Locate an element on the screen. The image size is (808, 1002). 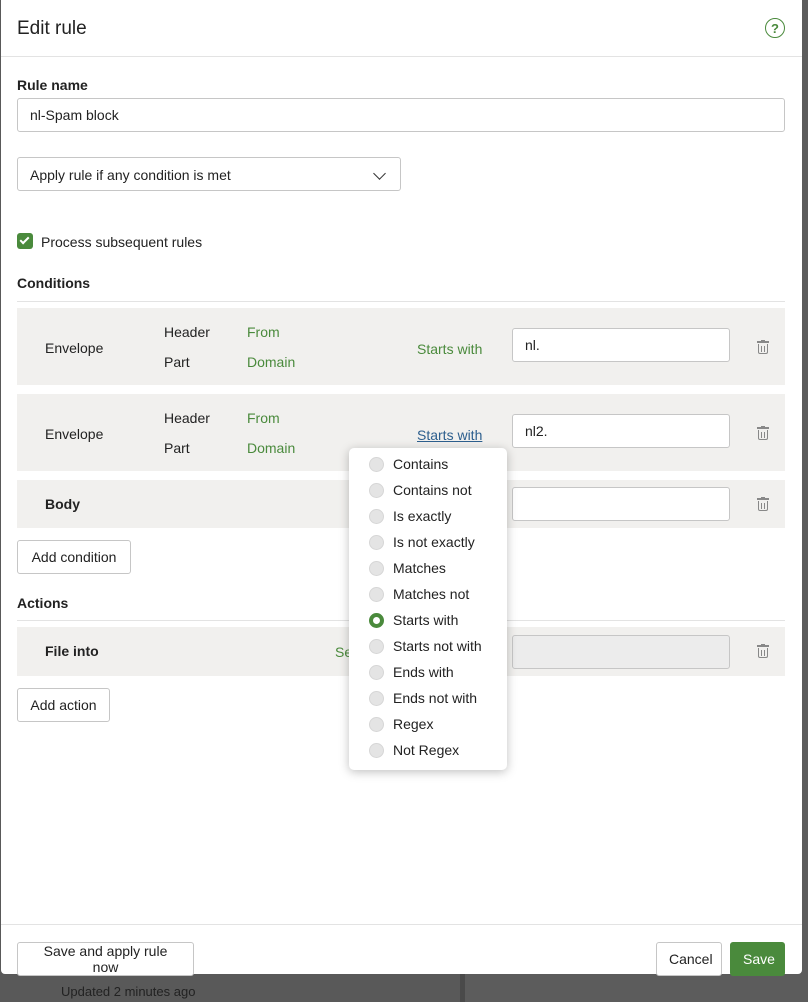
process-subsequent-label: Process subsequent rules is located at coordinates (122, 242).